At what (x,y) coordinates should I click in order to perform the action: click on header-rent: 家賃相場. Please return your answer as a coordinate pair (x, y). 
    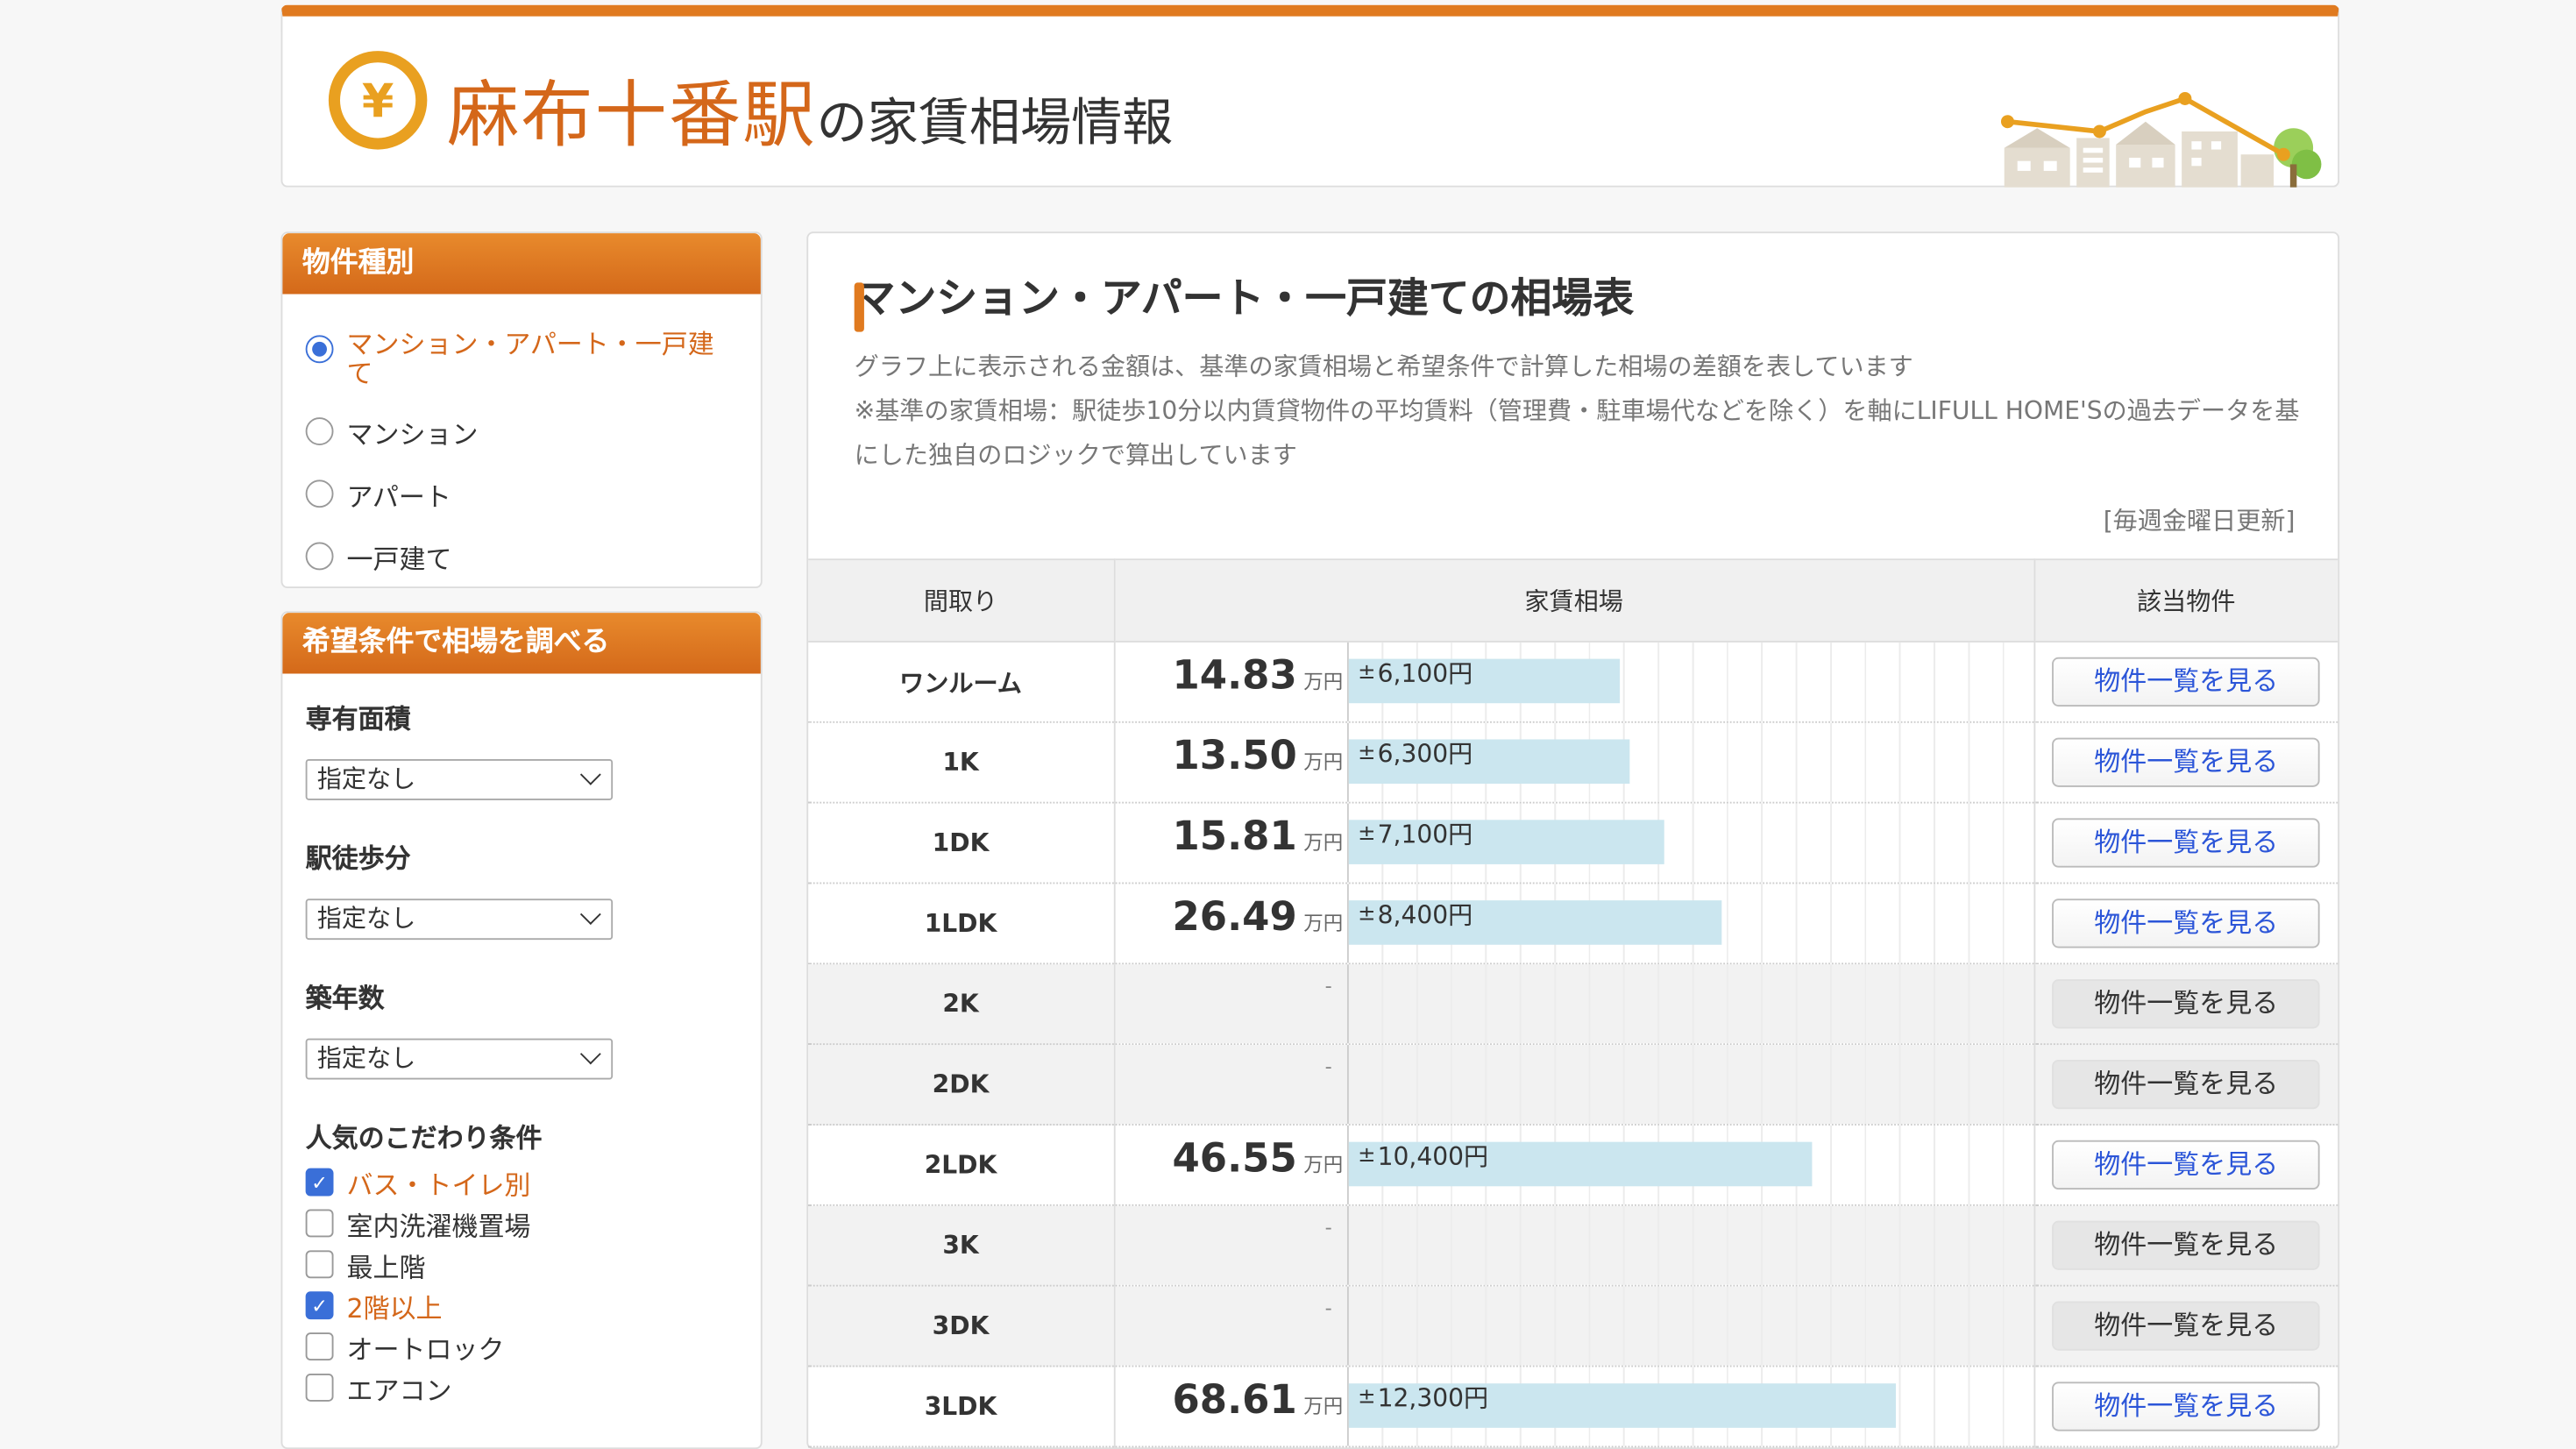
    Looking at the image, I should click on (1574, 600).